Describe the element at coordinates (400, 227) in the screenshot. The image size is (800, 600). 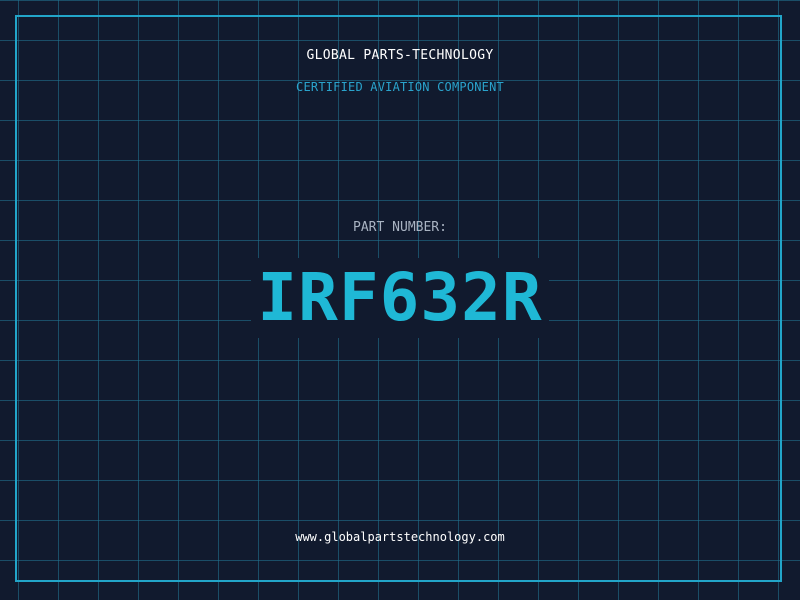
I see `part-number-label: PART NUMBER:` at that location.